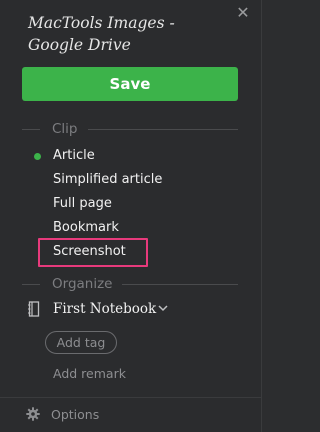  I want to click on notebook-name: First Notebook, so click(105, 309).